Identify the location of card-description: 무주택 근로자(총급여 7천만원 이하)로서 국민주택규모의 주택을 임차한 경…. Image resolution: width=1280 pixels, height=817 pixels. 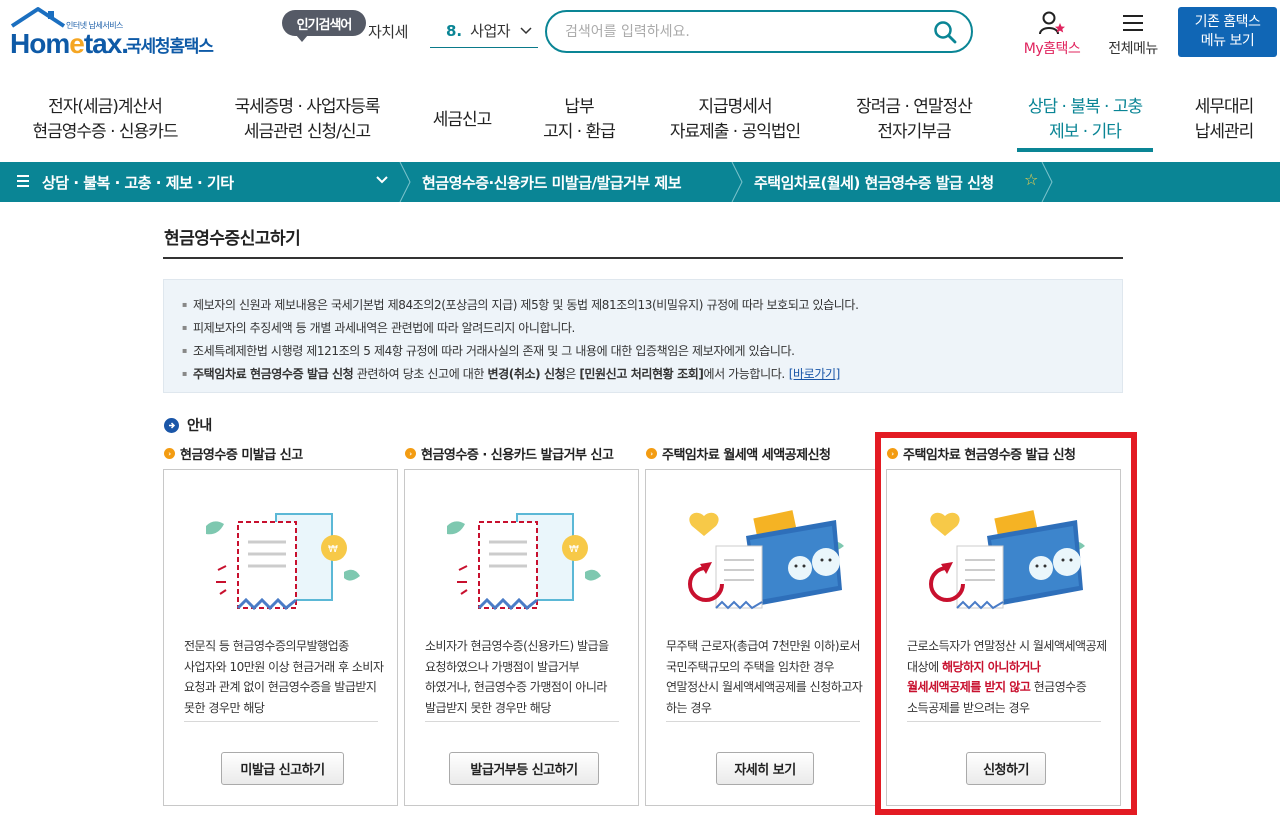
(764, 677).